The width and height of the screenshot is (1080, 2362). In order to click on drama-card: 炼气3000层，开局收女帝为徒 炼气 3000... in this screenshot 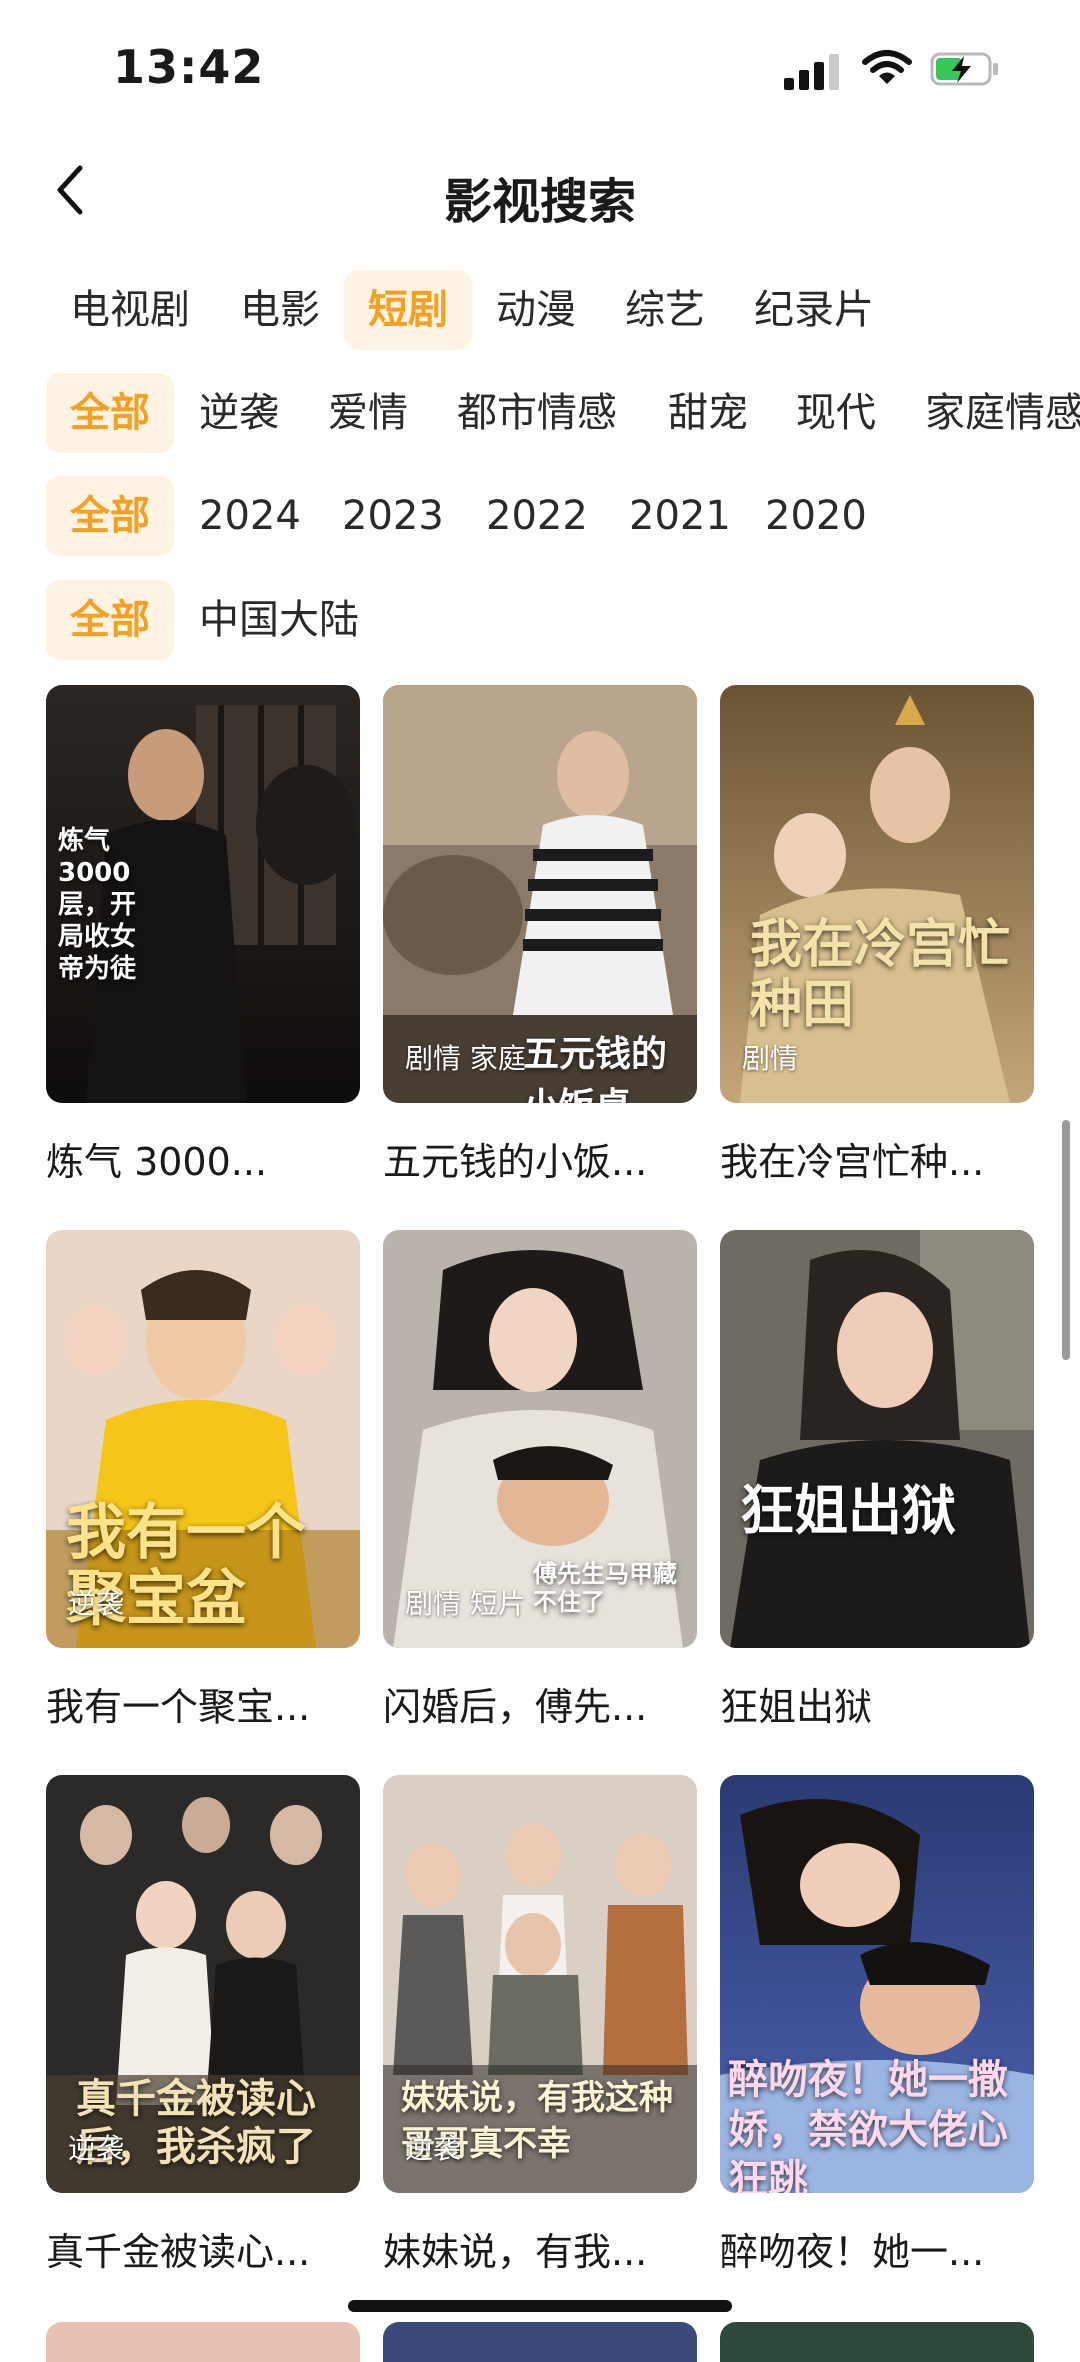, I will do `click(203, 935)`.